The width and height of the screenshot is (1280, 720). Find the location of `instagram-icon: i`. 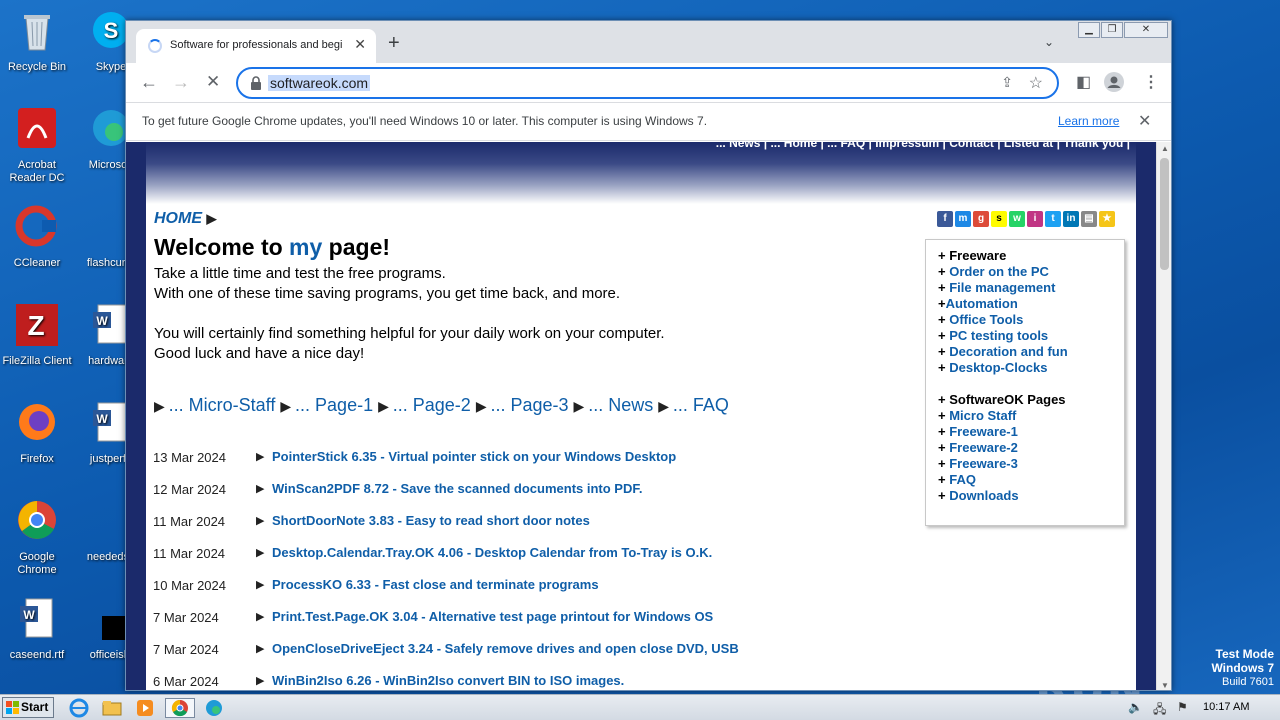

instagram-icon: i is located at coordinates (1035, 219).